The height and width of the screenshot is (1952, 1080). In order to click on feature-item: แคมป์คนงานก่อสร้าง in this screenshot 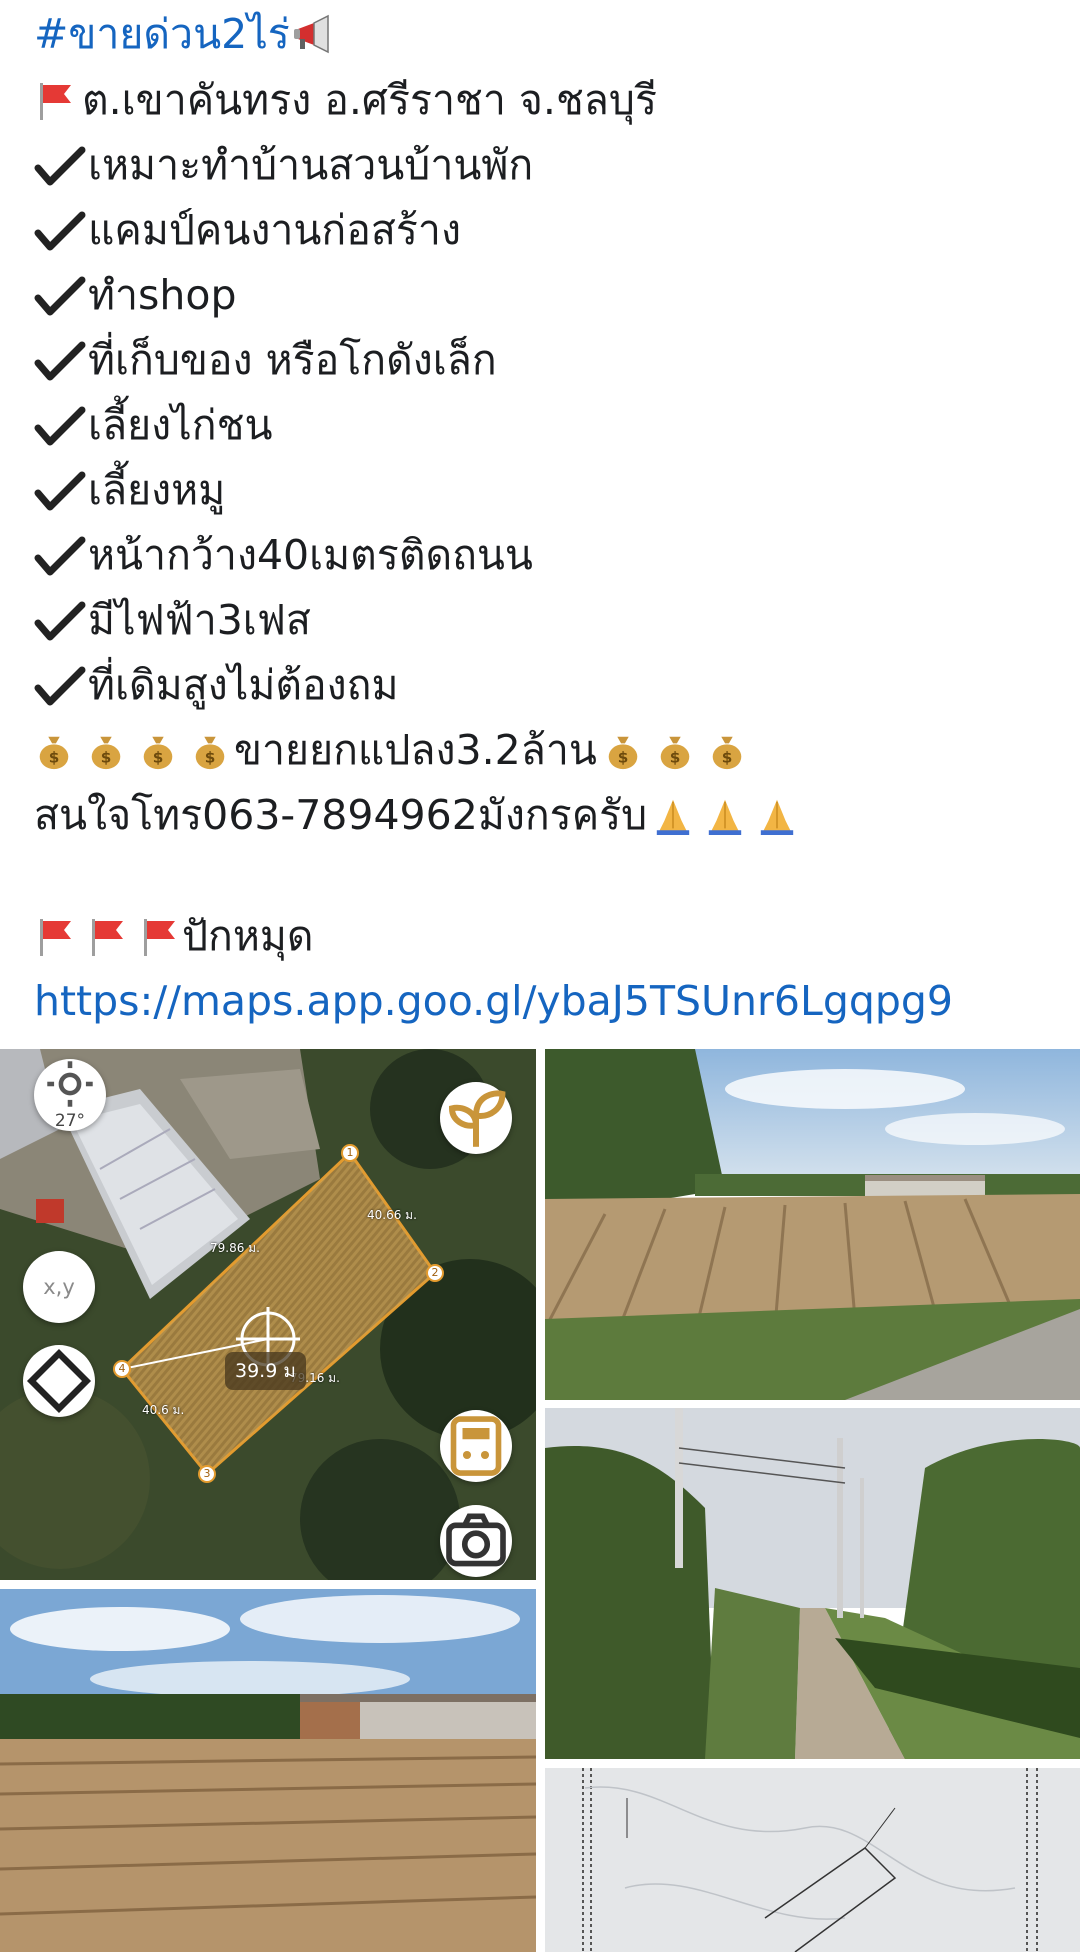, I will do `click(544, 230)`.